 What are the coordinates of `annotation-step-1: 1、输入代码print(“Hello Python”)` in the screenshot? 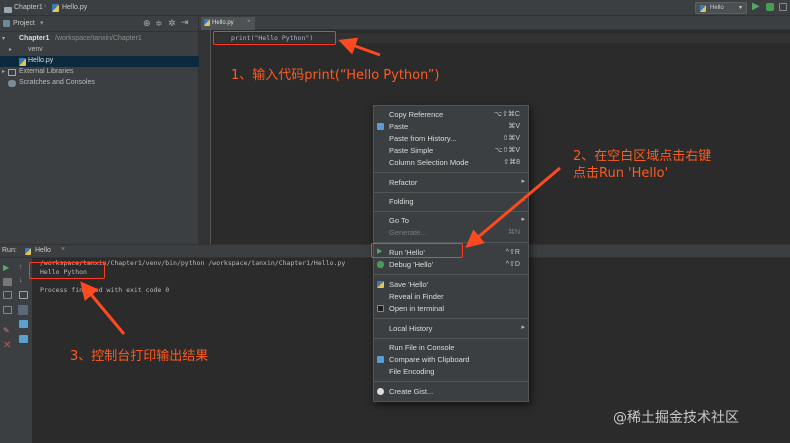 It's located at (335, 75).